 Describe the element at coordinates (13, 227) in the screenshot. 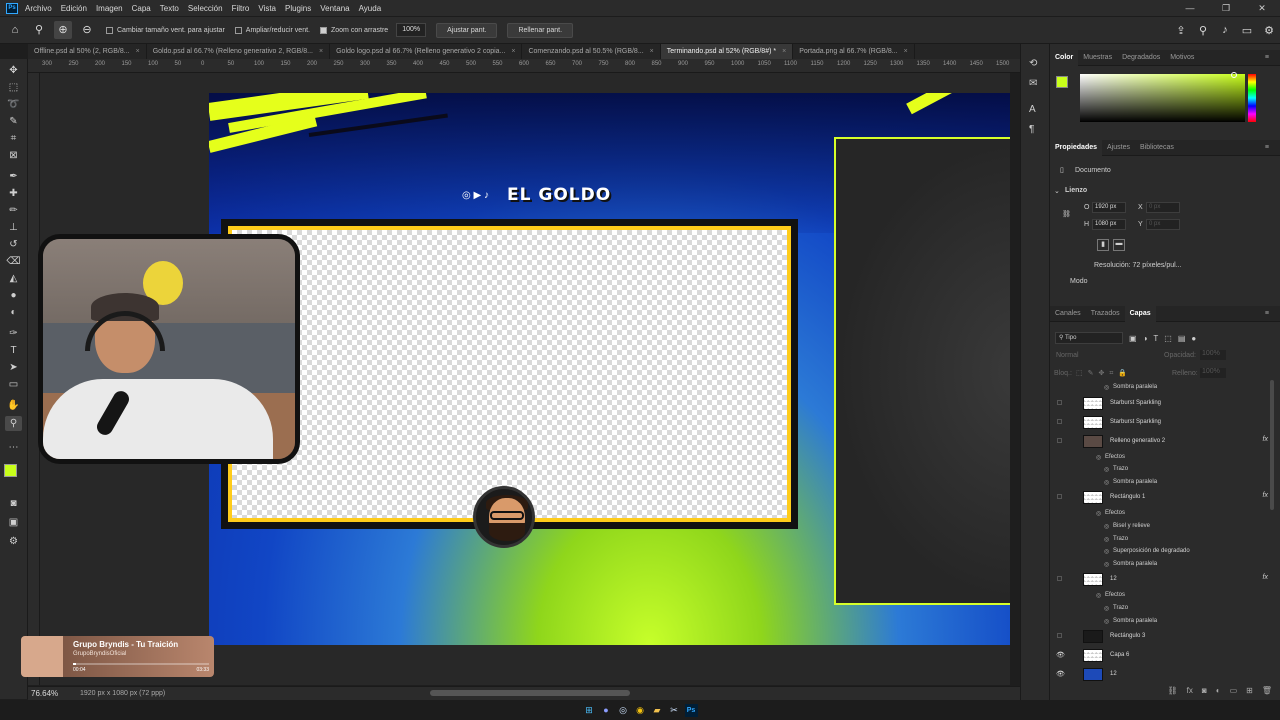

I see `clone-stamp-tool-icon: ⊥` at that location.